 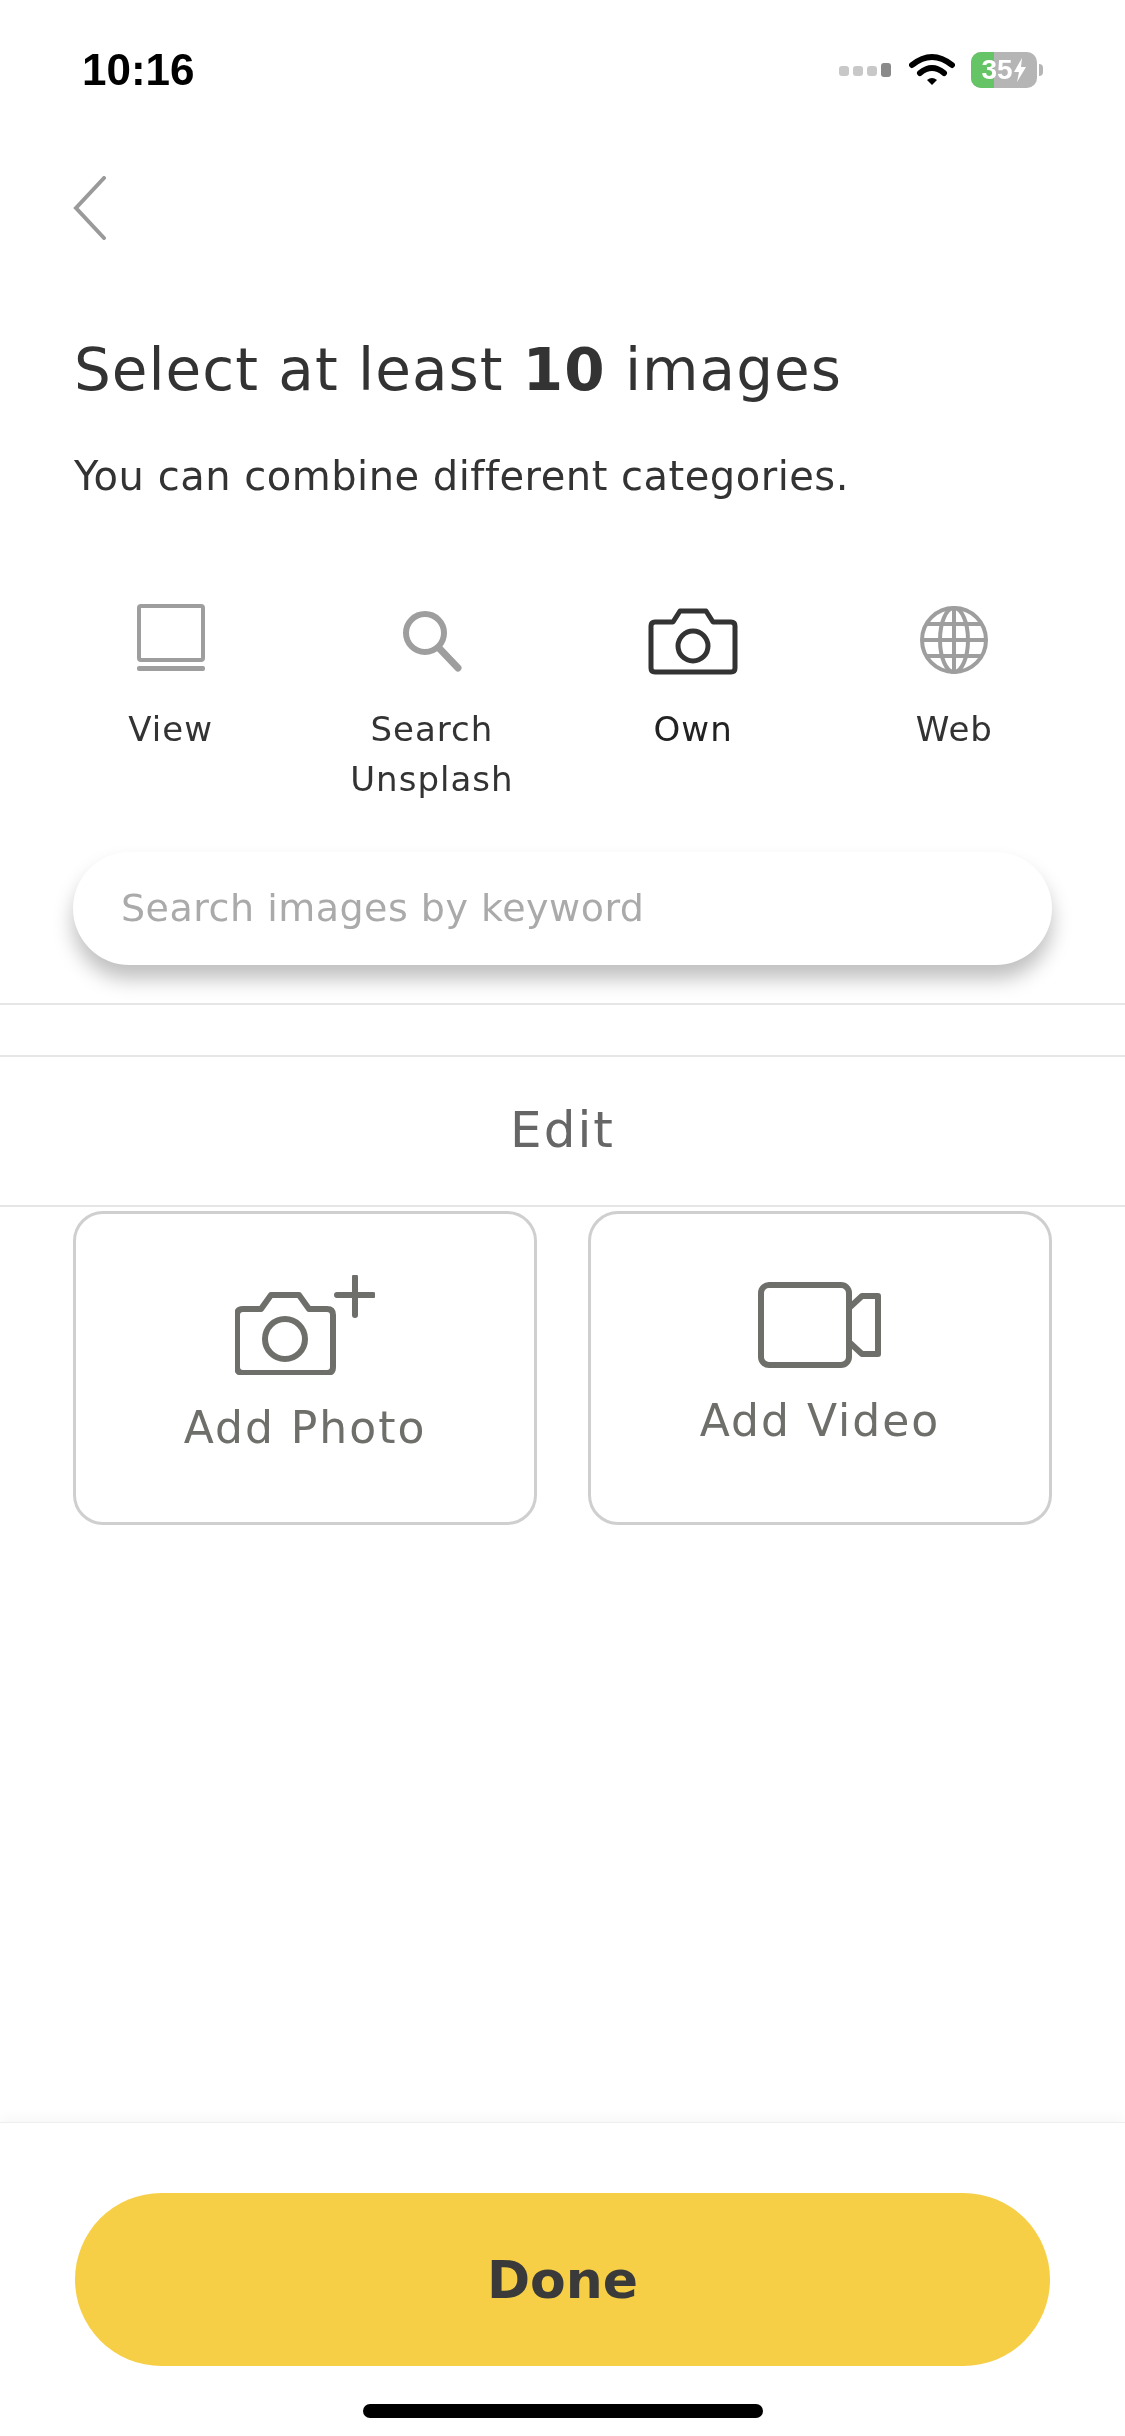 I want to click on signal-icon, so click(x=866, y=70).